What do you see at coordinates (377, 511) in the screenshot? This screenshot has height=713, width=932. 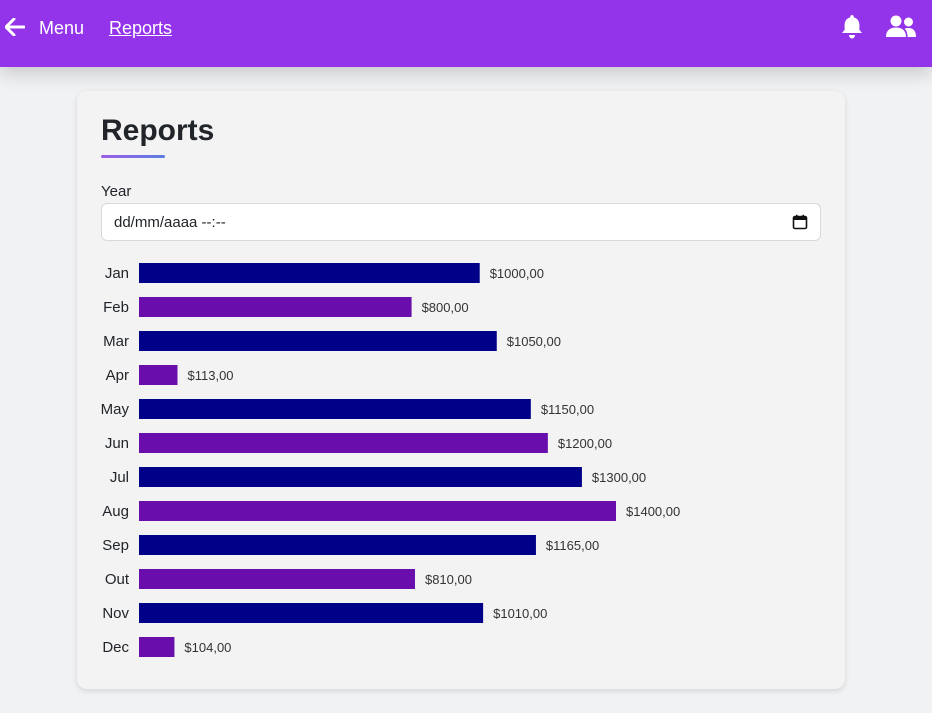 I see `bar-aug` at bounding box center [377, 511].